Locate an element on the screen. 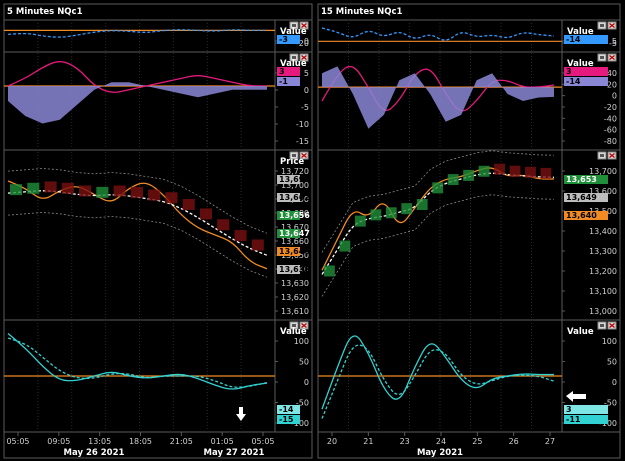 The height and width of the screenshot is (461, 625). value-tag-text: 13,638 is located at coordinates (294, 269).